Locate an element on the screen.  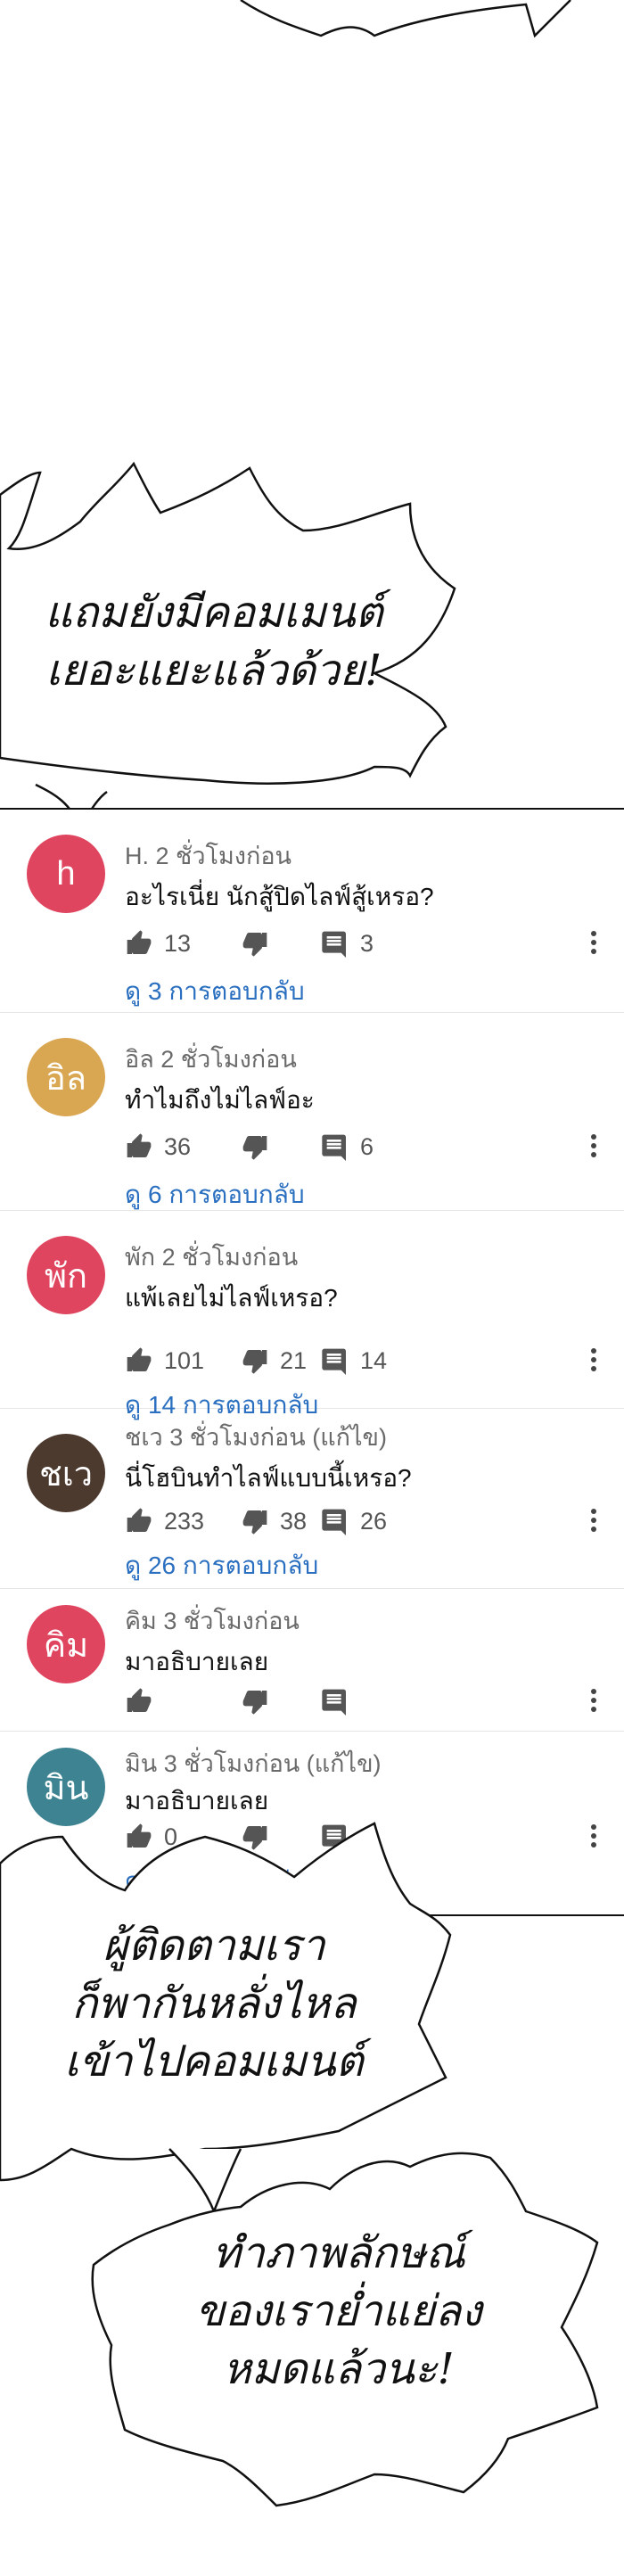
comment-meta: พัก 2 ชั่วโมงก่อน is located at coordinates (212, 1257).